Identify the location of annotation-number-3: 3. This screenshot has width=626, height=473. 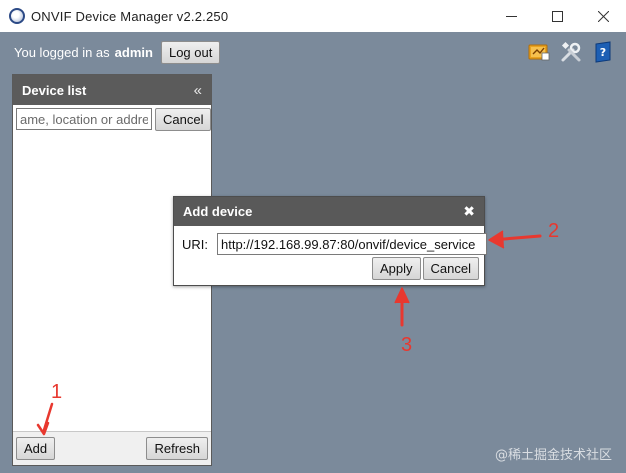
(407, 345).